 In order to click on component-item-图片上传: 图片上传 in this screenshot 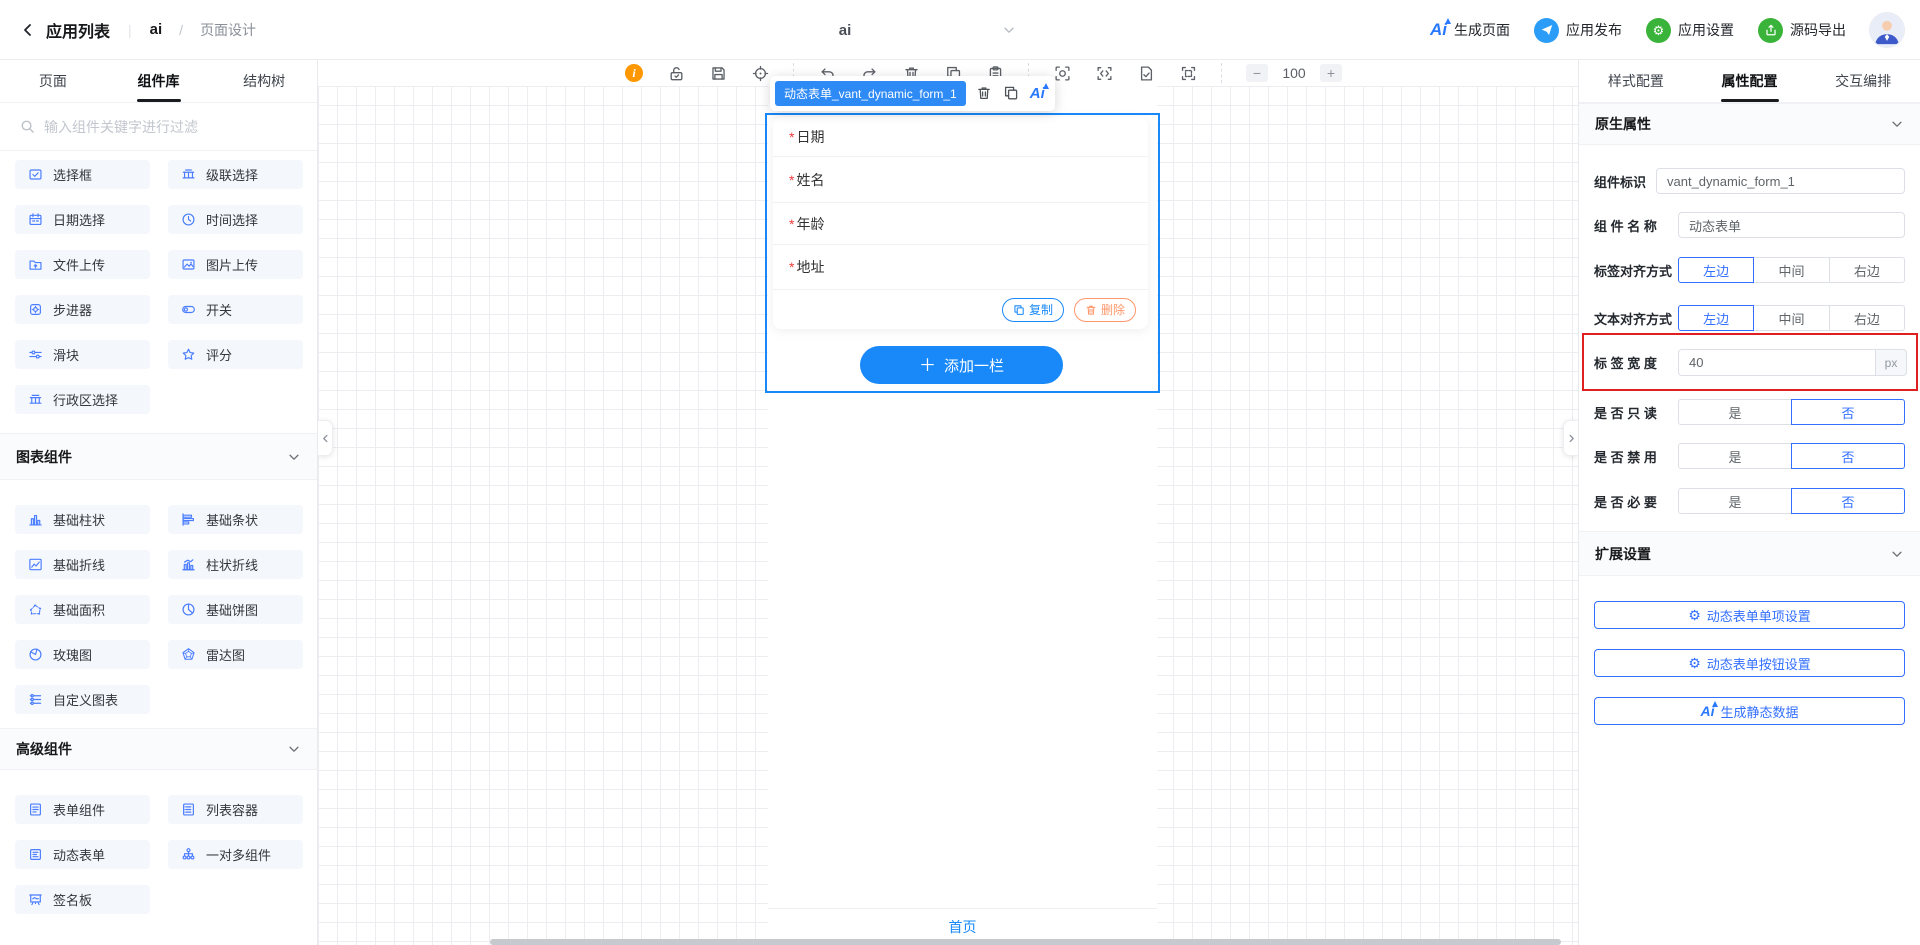, I will do `click(235, 264)`.